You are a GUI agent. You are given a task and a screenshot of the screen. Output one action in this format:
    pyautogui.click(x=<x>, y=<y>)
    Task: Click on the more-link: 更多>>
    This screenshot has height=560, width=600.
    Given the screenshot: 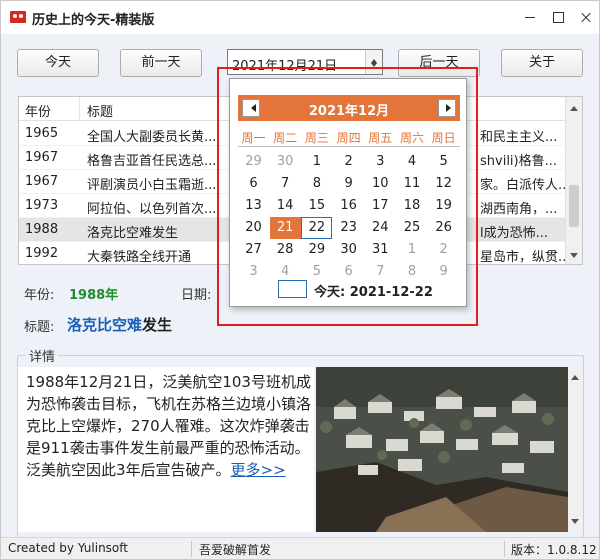 What is the action you would take?
    pyautogui.click(x=258, y=470)
    